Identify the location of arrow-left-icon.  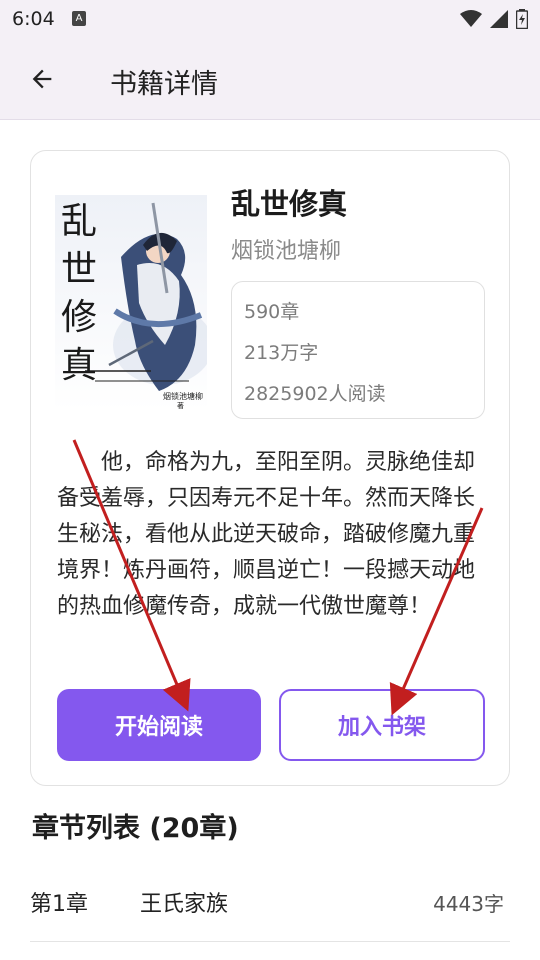
(42, 79).